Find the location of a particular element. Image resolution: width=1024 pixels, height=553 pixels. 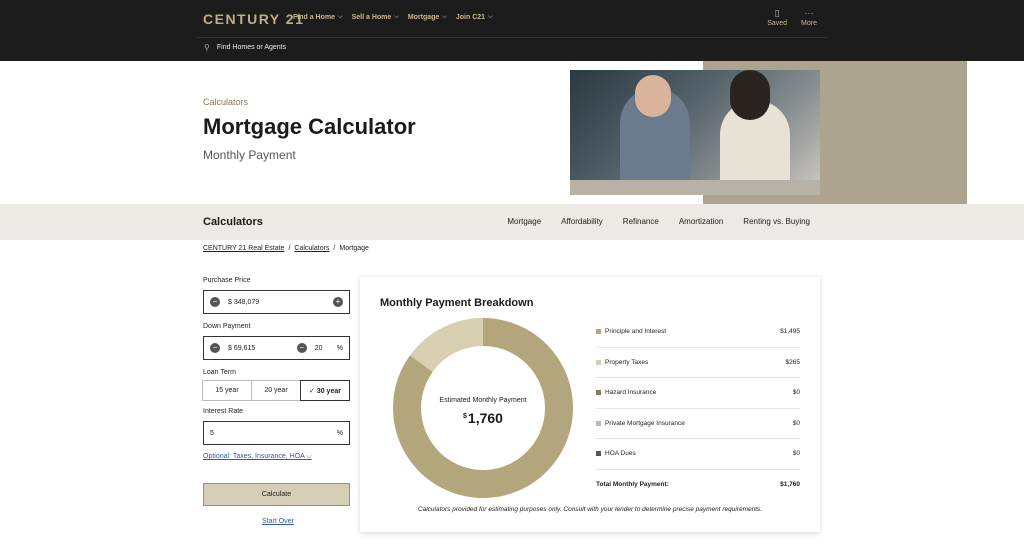

loan-term-label: Loan Term is located at coordinates (219, 372).